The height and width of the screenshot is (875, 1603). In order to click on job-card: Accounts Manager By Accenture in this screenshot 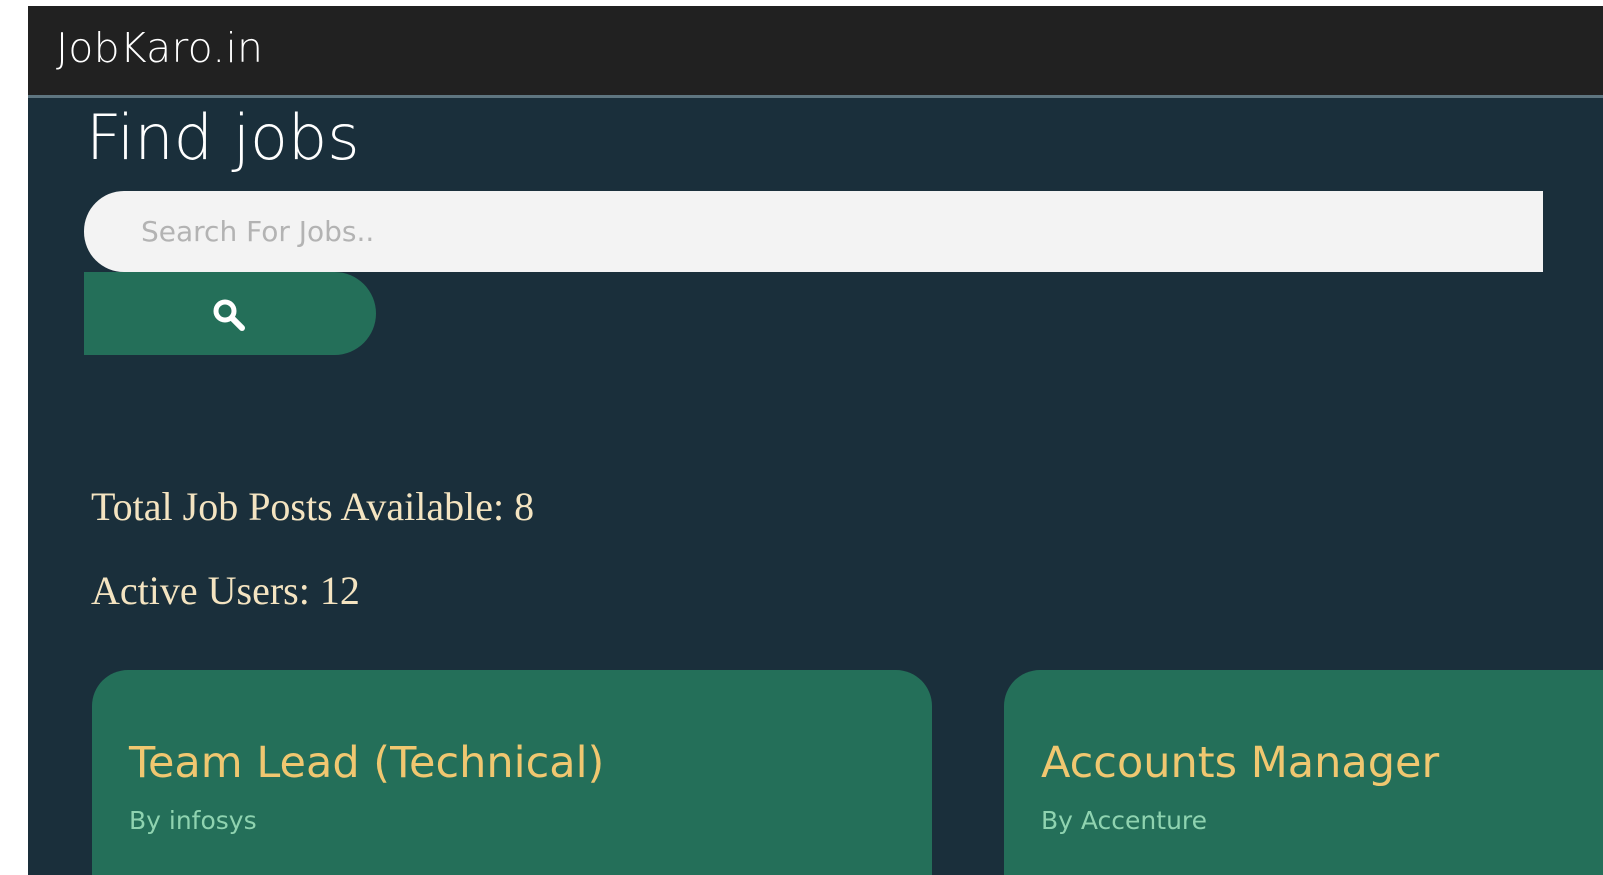, I will do `click(1303, 772)`.